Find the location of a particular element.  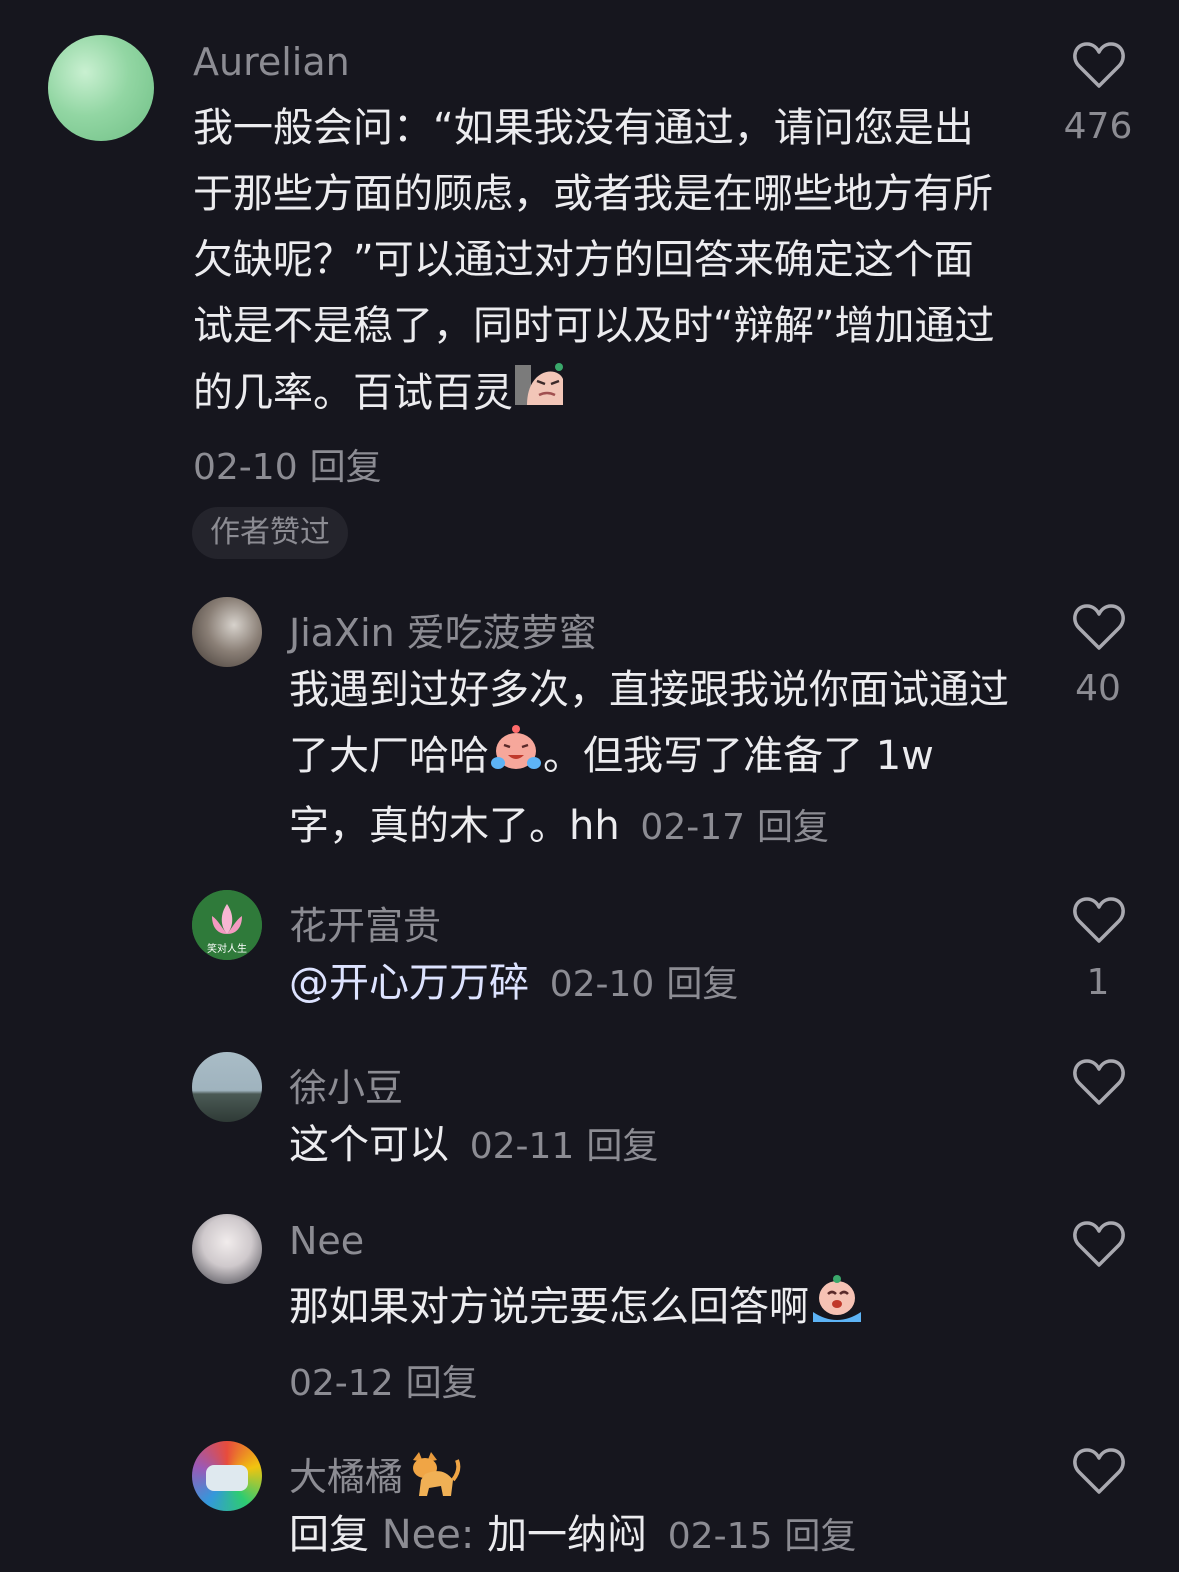

comment-author: 花开富贵 is located at coordinates (365, 922).